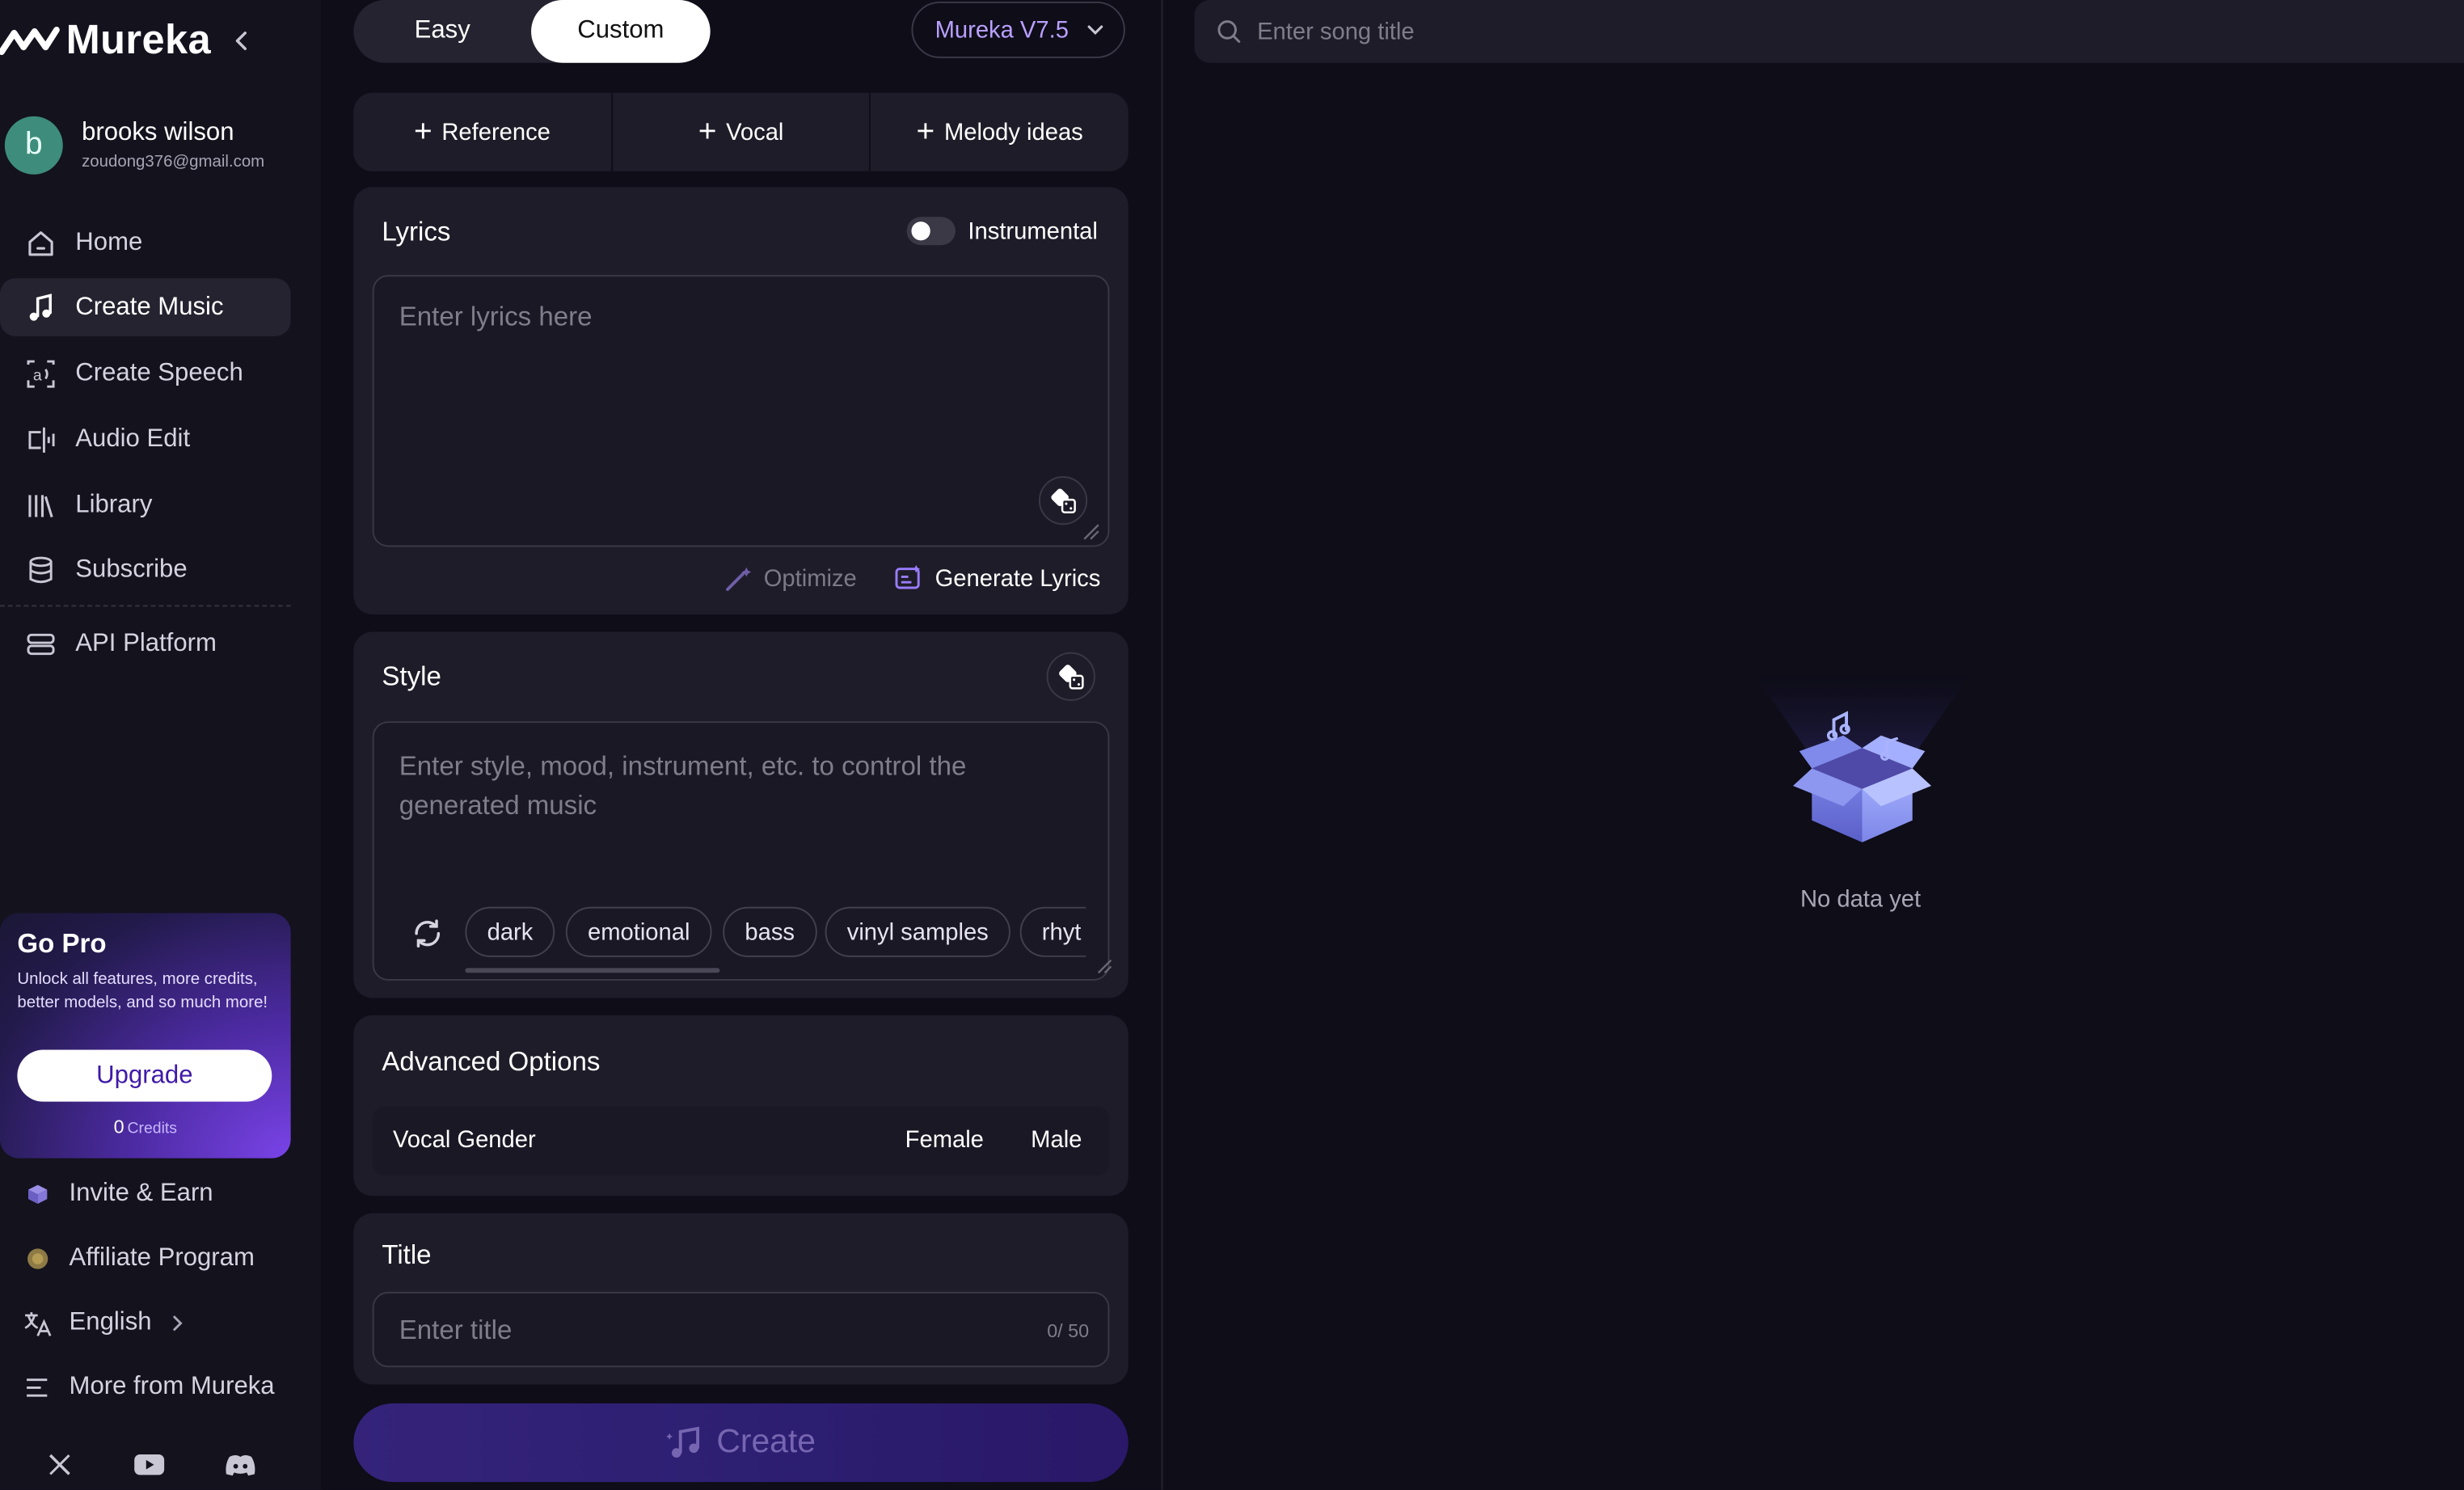 The width and height of the screenshot is (2464, 1490). Describe the element at coordinates (741, 1141) in the screenshot. I see `vocal-gender-row: Vocal Gender Female Male` at that location.